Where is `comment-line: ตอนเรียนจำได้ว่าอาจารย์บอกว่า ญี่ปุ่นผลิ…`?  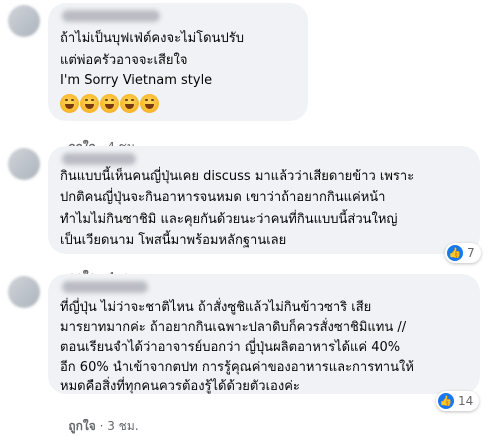 comment-line: ตอนเรียนจำได้ว่าอาจารย์บอกว่า ญี่ปุ่นผลิ… is located at coordinates (230, 347).